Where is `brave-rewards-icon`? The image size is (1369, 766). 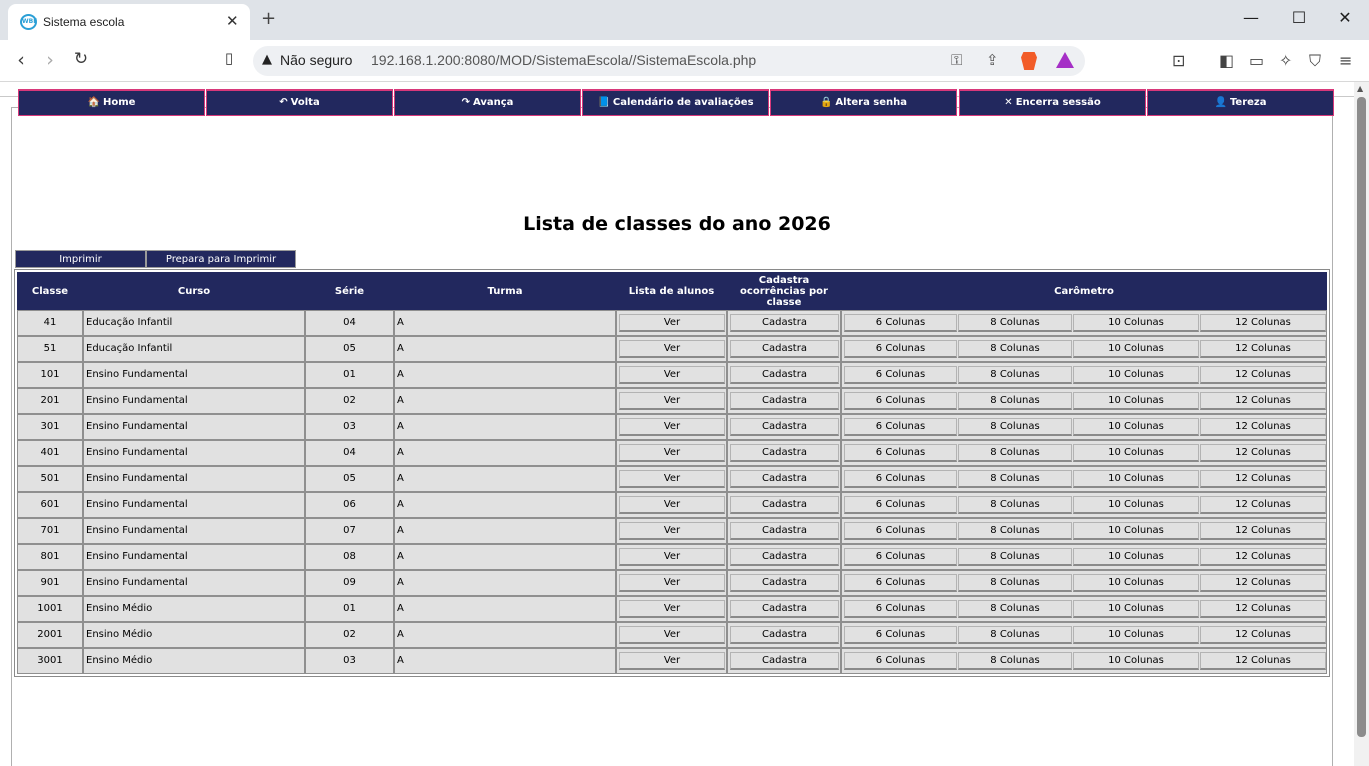 brave-rewards-icon is located at coordinates (1065, 60).